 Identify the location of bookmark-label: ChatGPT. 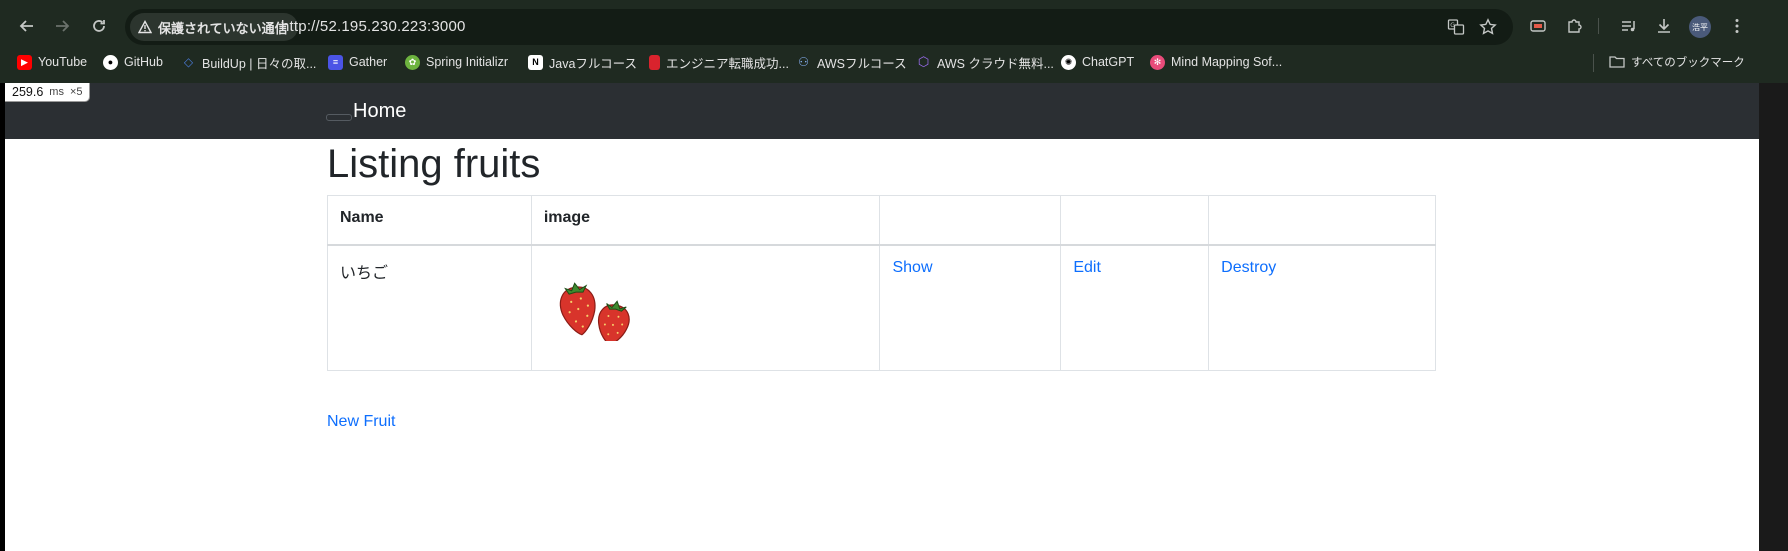
(1108, 62).